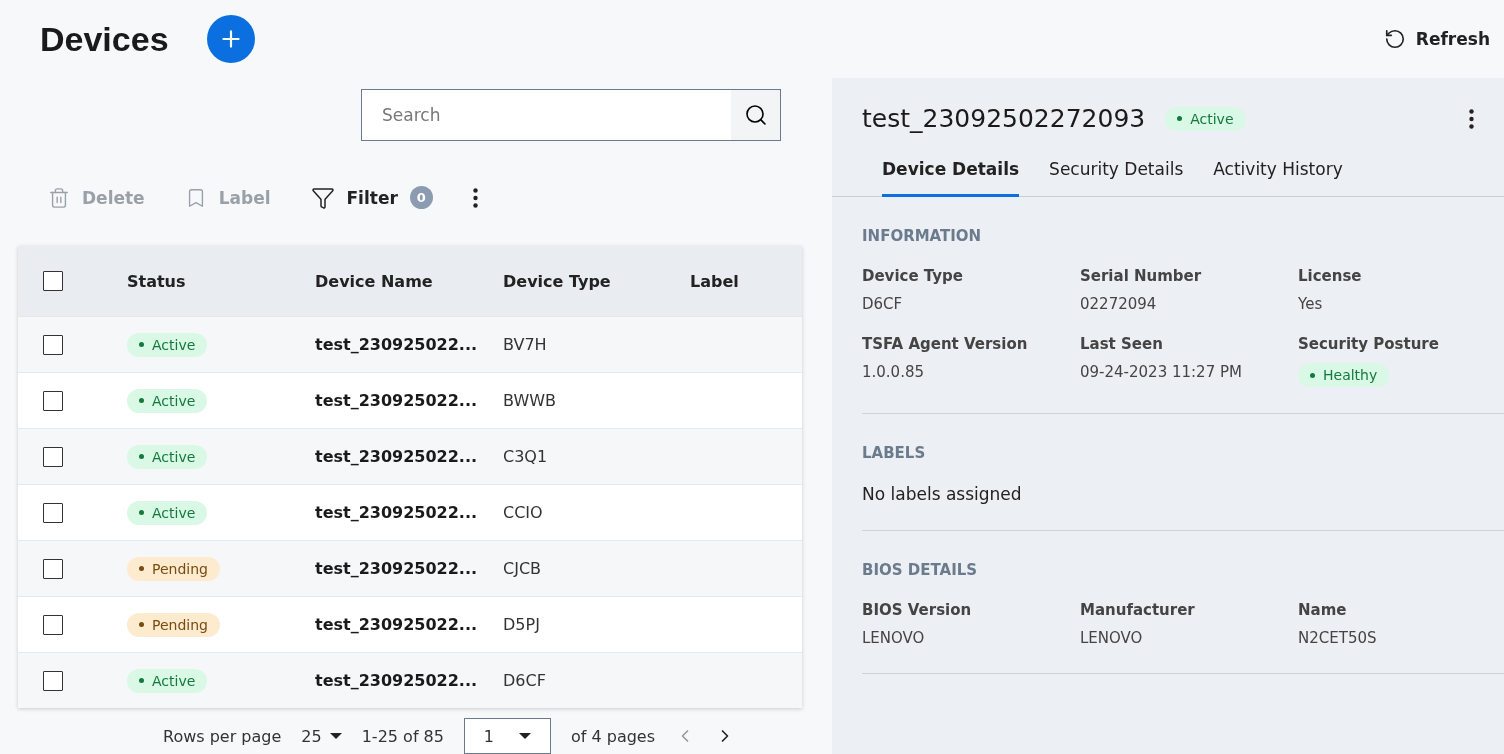 This screenshot has height=754, width=1504. Describe the element at coordinates (523, 568) in the screenshot. I see `device-type-cell-text: CJCB` at that location.